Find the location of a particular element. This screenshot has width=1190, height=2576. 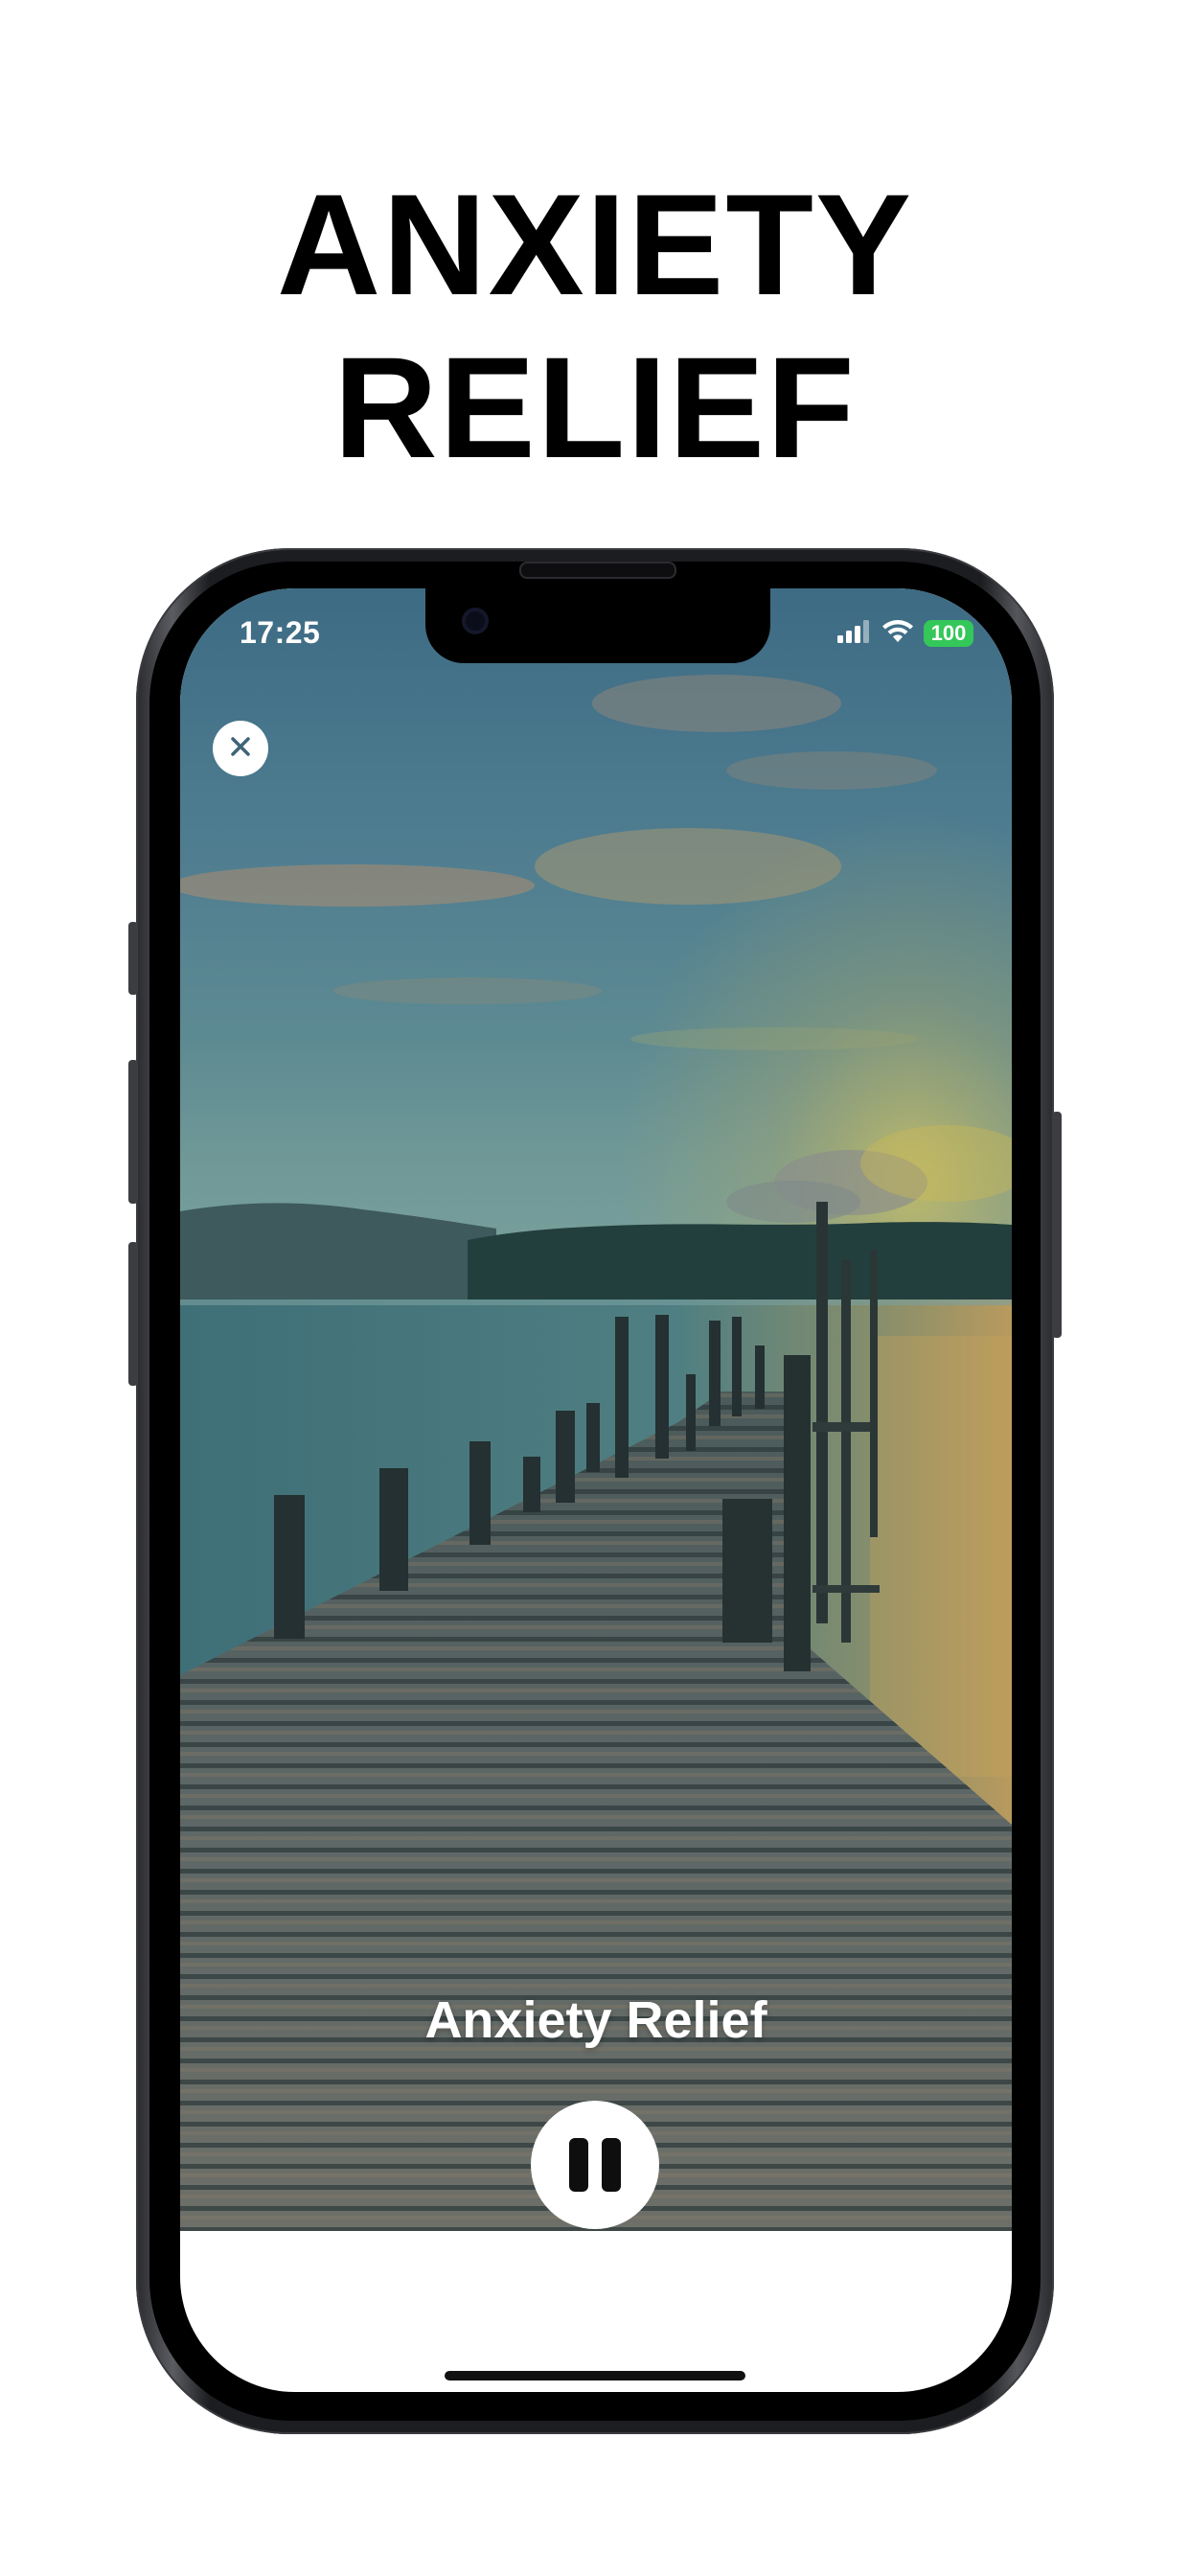

wifi-icon is located at coordinates (898, 634).